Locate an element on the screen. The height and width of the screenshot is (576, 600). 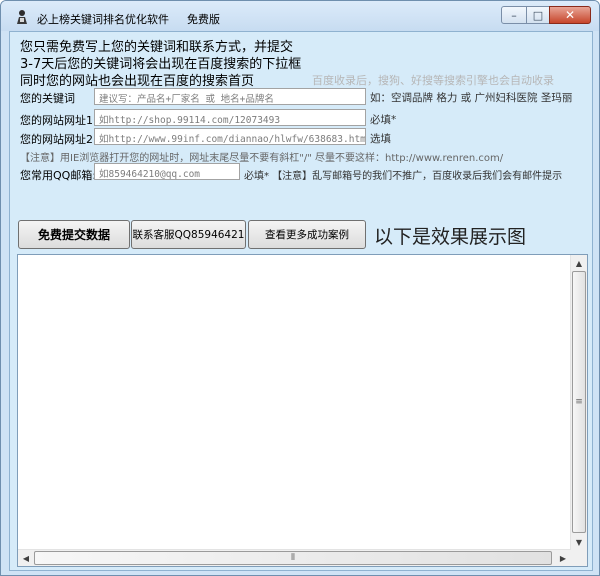
maximize-icon: □ is located at coordinates (538, 15).